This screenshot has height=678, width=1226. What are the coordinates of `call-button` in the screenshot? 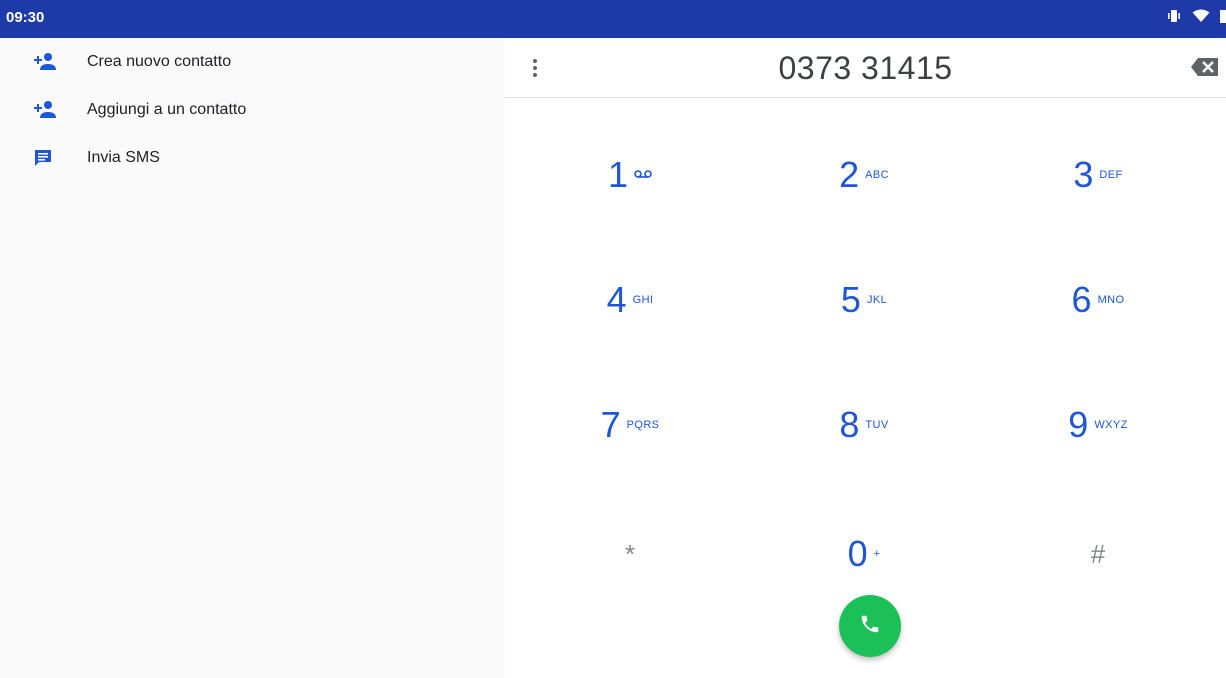 It's located at (870, 626).